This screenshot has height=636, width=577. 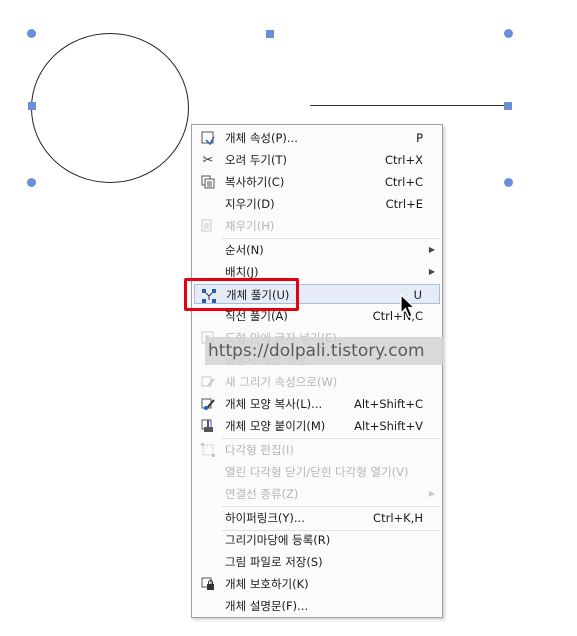 I want to click on menu-item-shortcut: Ctrl+X, so click(x=404, y=160).